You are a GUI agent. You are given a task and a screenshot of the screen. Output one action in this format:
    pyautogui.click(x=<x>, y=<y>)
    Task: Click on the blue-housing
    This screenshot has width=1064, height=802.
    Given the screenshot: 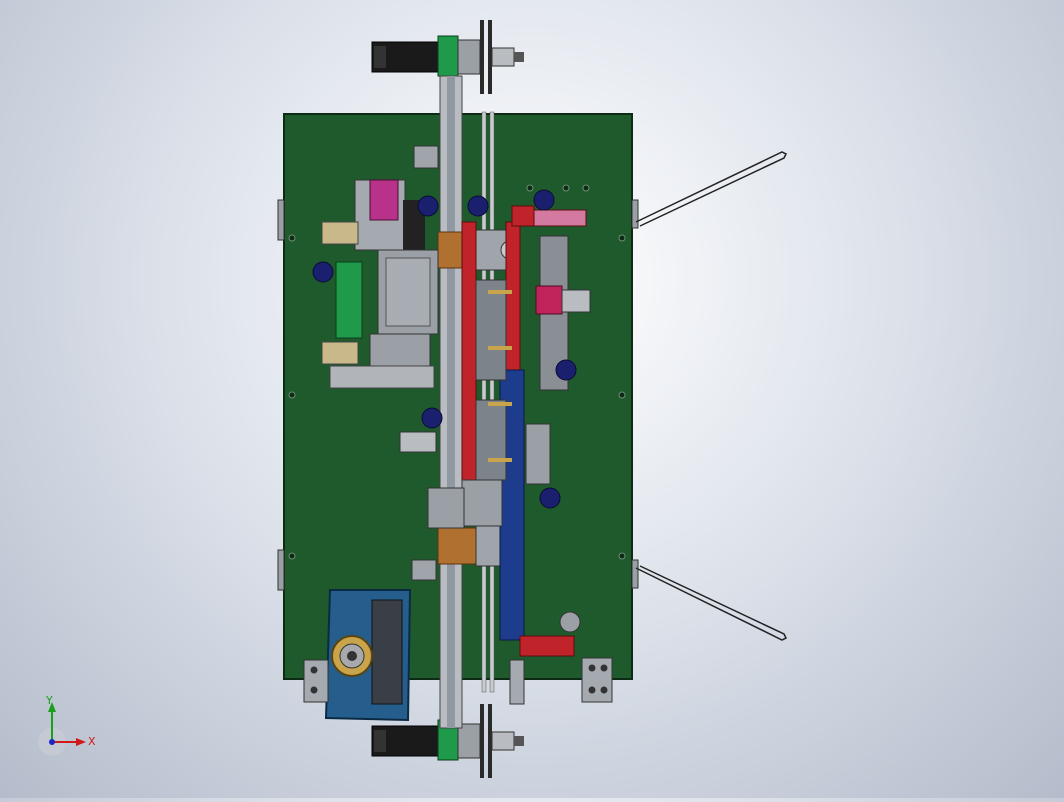 What is the action you would take?
    pyautogui.click(x=368, y=655)
    